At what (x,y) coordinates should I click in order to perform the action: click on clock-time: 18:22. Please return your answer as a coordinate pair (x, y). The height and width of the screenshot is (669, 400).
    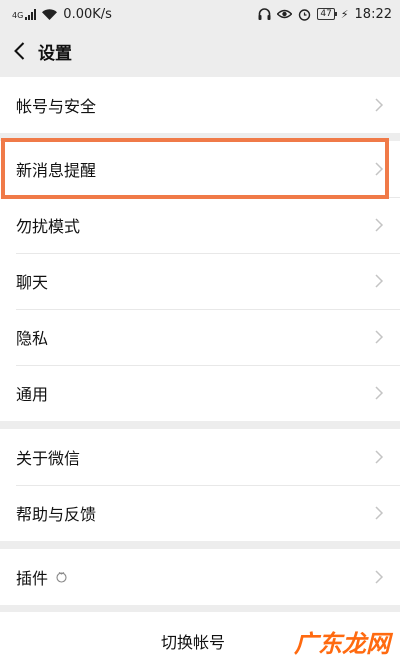
    Looking at the image, I should click on (373, 14).